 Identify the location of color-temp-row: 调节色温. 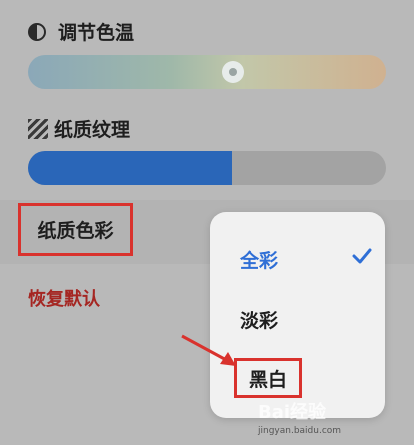
(81, 31).